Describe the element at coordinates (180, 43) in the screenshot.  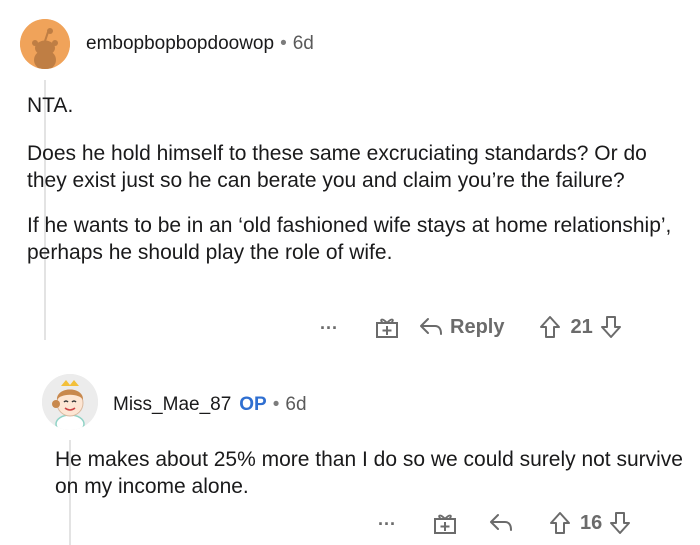
I see `username: embopbopbopdoowop` at that location.